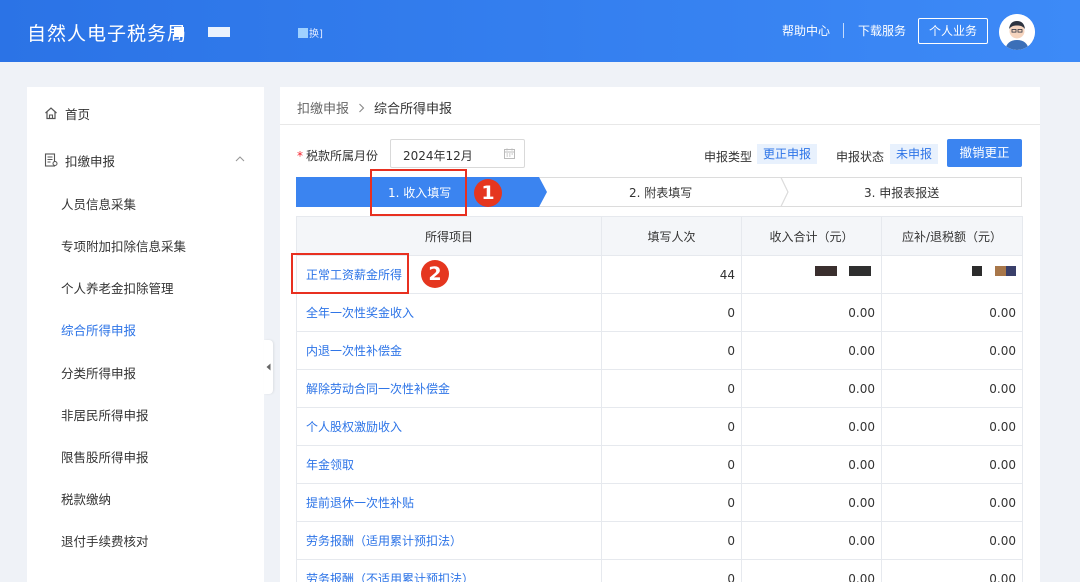 This screenshot has width=1080, height=582. Describe the element at coordinates (300, 156) in the screenshot. I see `required-mark: *` at that location.